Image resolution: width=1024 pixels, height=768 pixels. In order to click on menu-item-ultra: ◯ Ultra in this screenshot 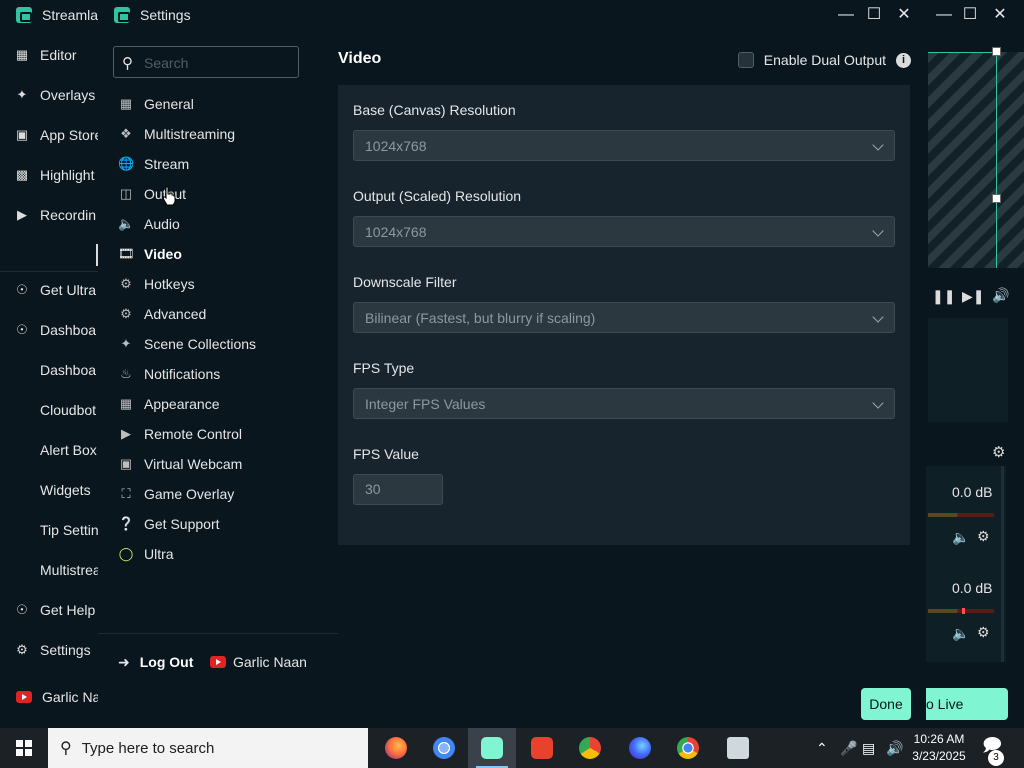, I will do `click(146, 554)`.